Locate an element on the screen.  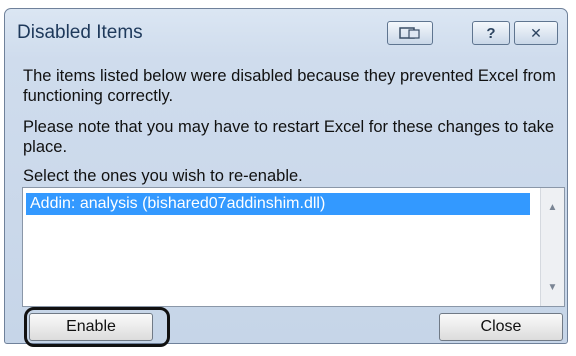
help-button: ? is located at coordinates (491, 33).